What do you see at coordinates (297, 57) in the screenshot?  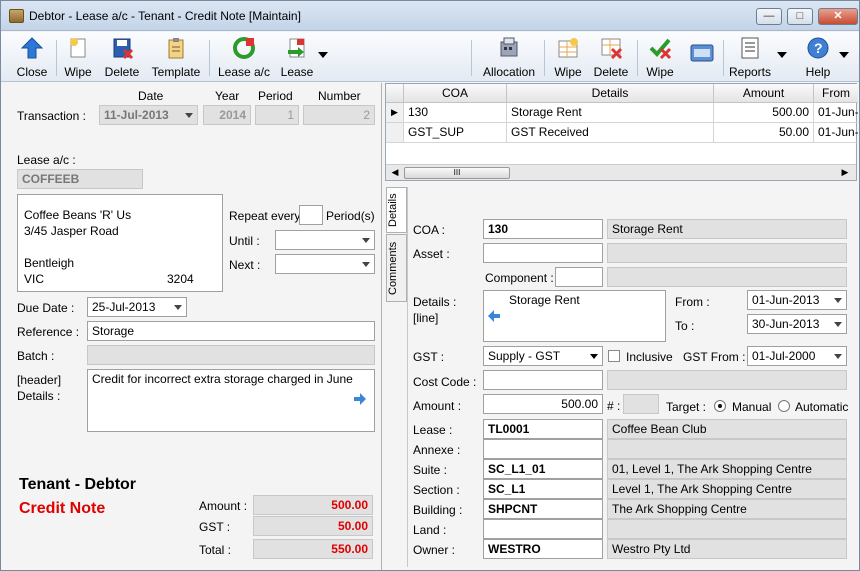 I see `lease-button: Lease` at bounding box center [297, 57].